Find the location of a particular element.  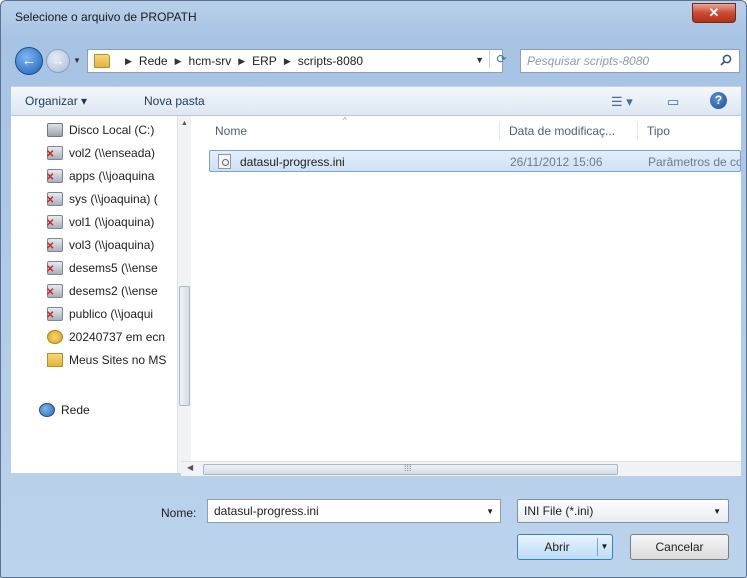

scroll-left-icon: ◀ is located at coordinates (190, 467).